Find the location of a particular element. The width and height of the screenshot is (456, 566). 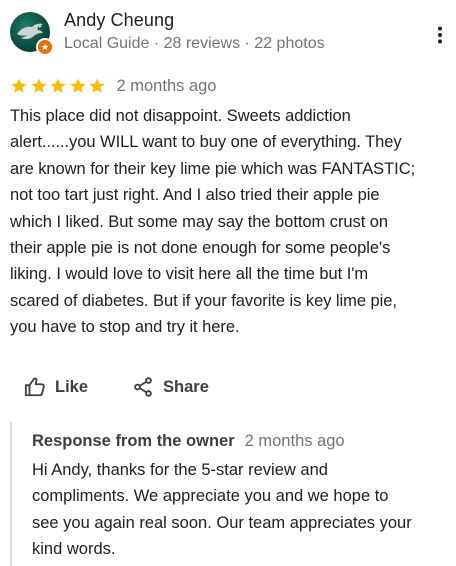

owner-response-label: Response from the owner is located at coordinates (133, 441).